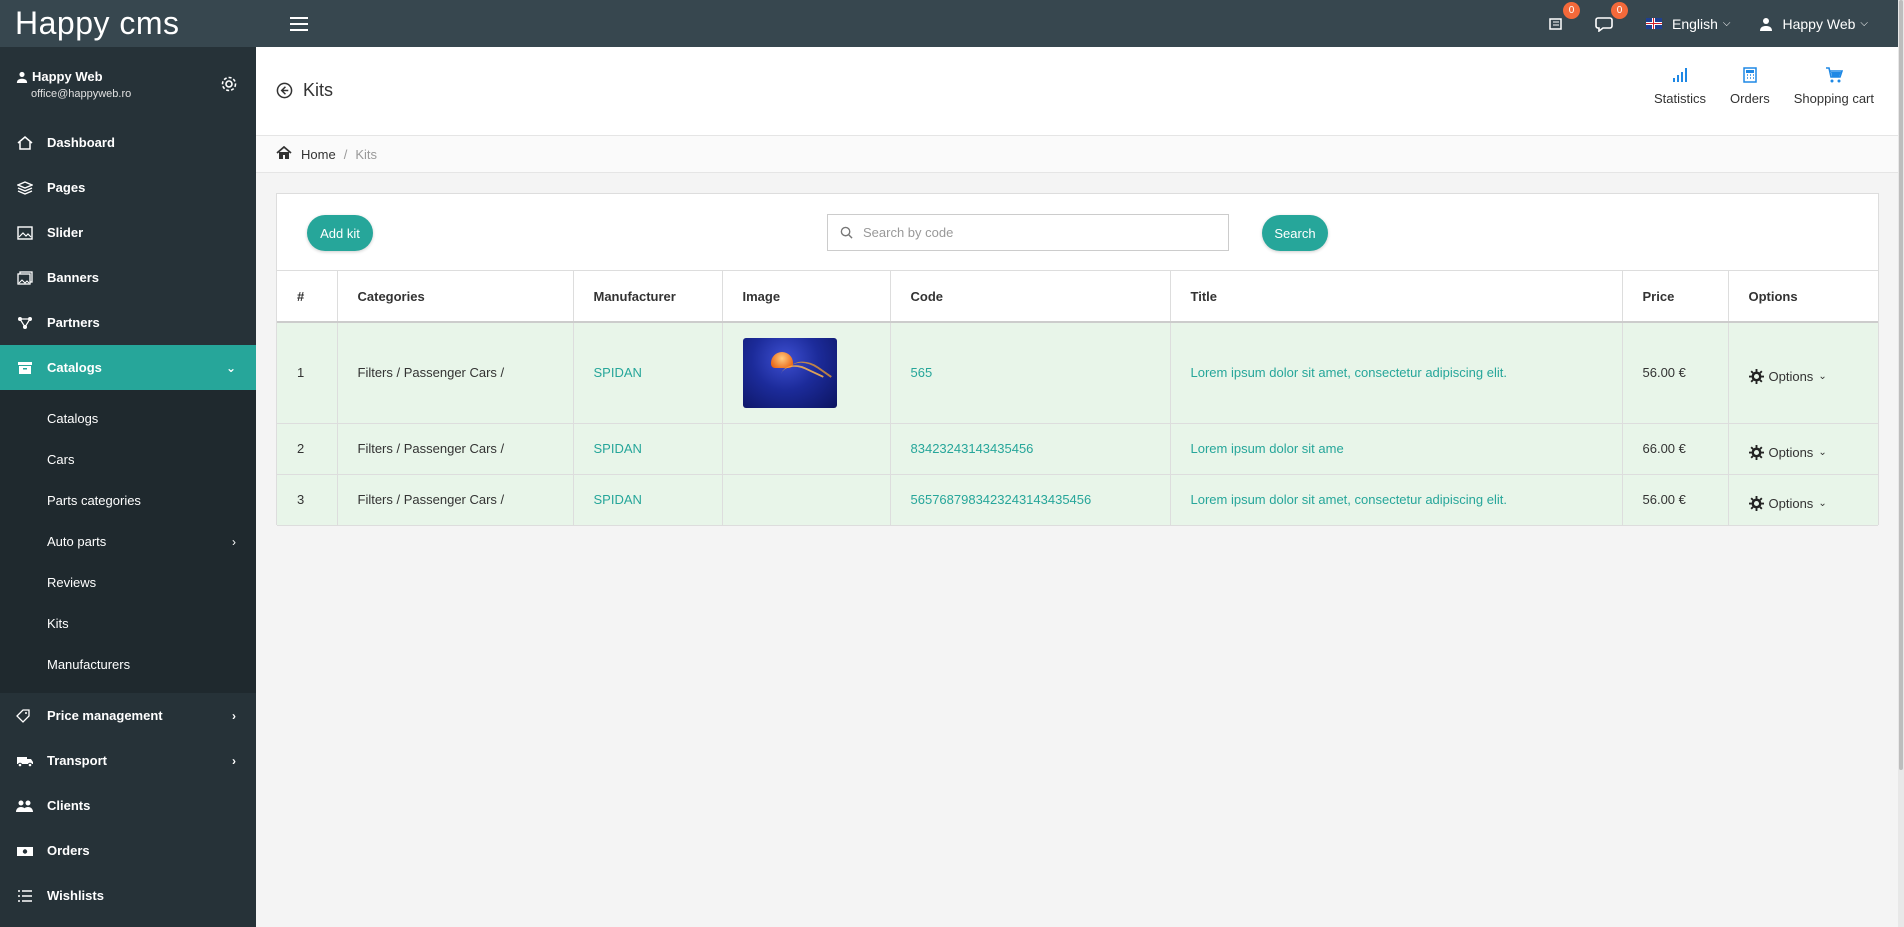 This screenshot has height=927, width=1904. I want to click on statistics-button: Statistics, so click(1680, 86).